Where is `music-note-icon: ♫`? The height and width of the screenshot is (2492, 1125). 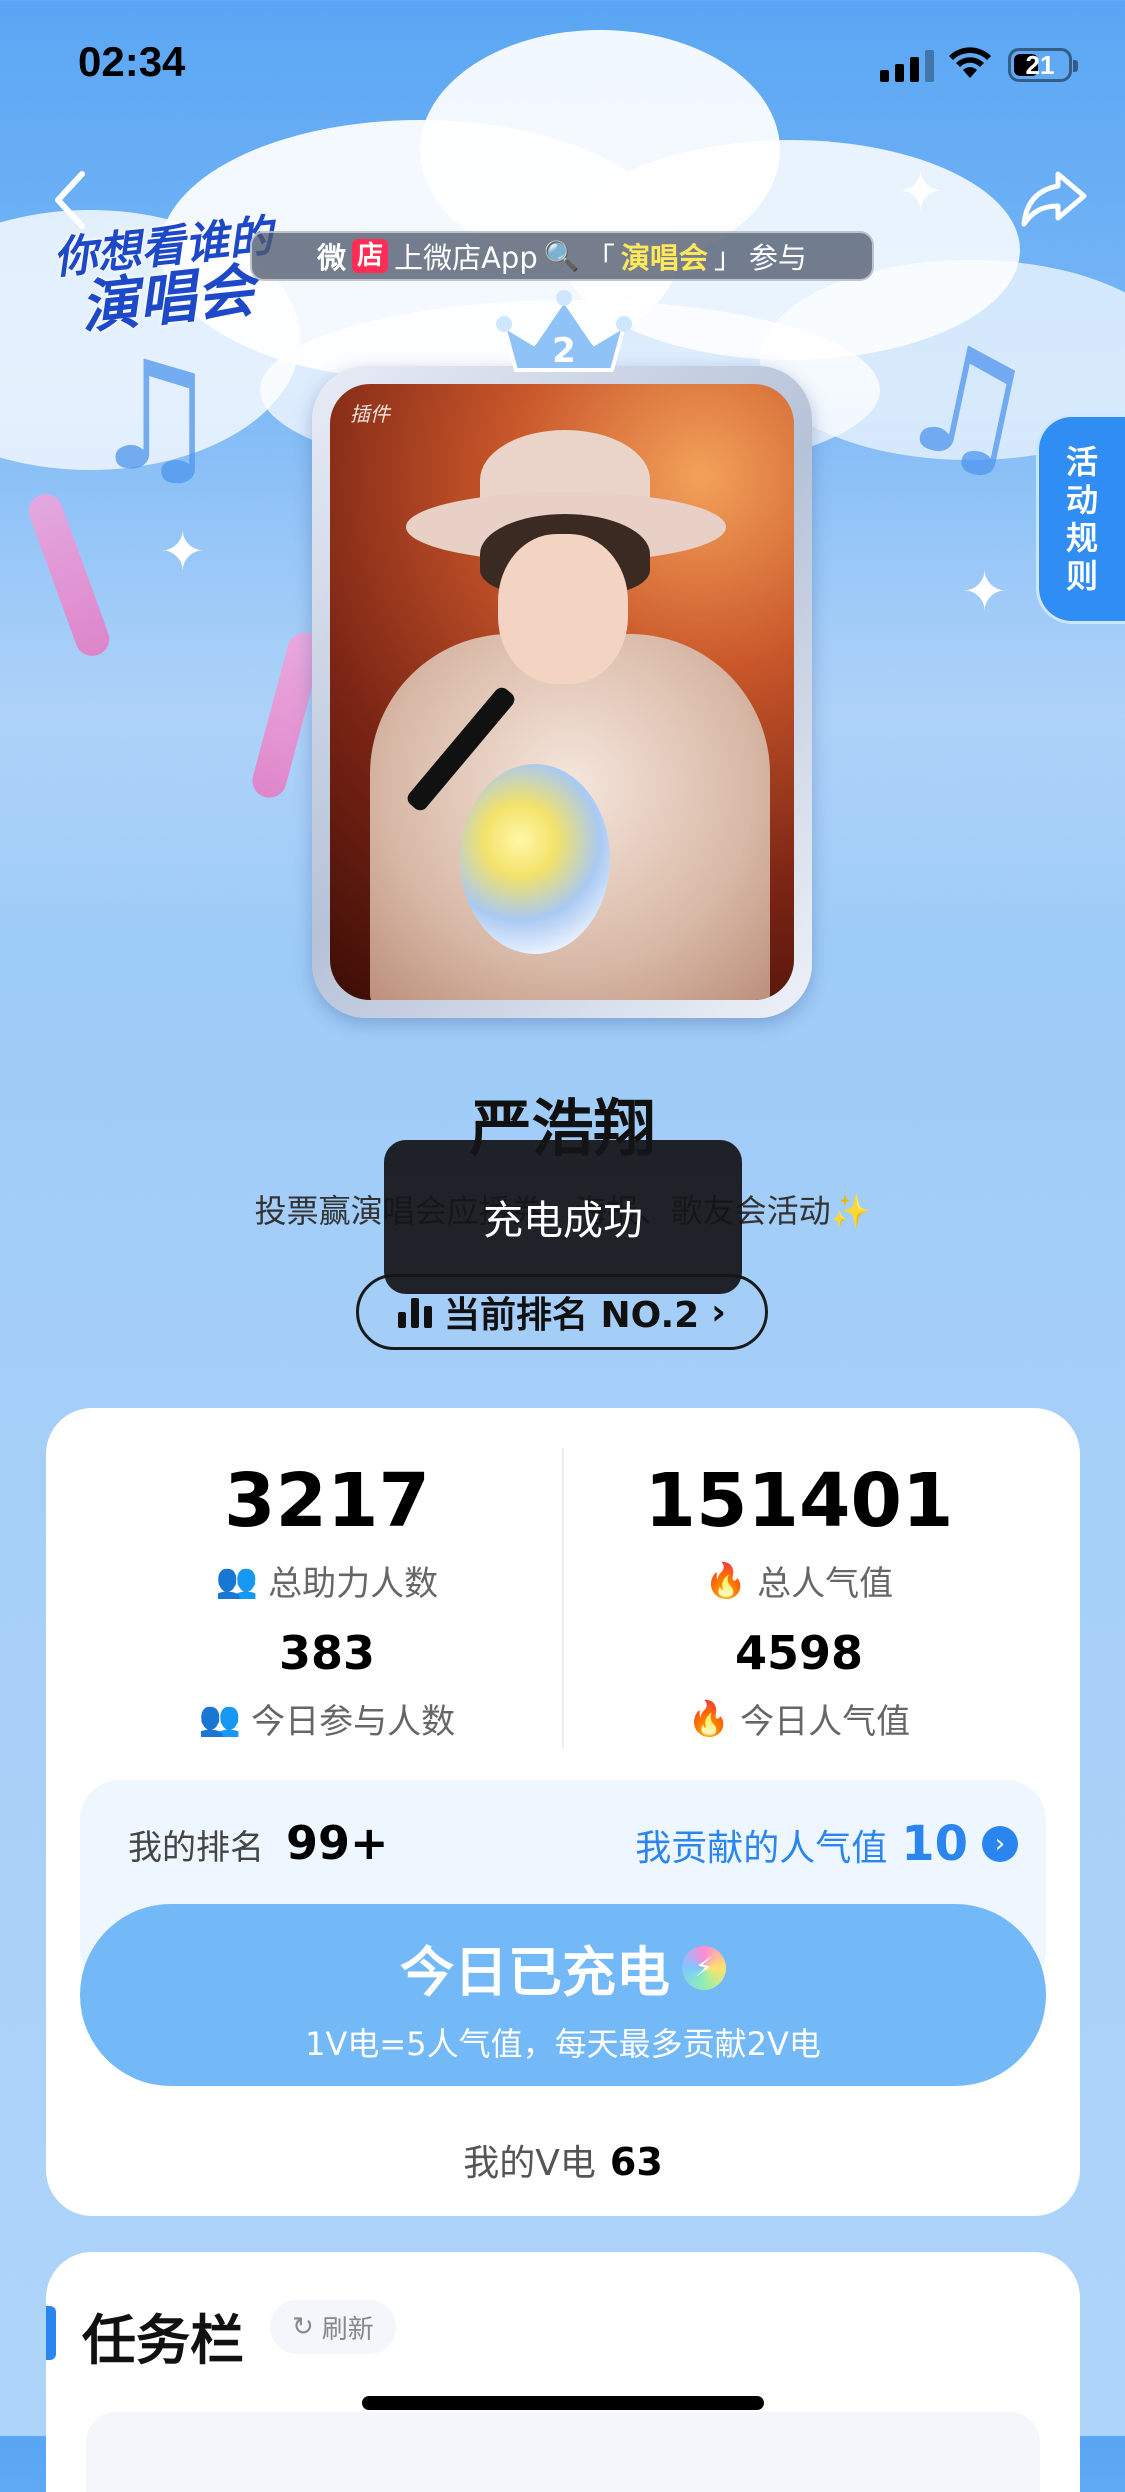 music-note-icon: ♫ is located at coordinates (155, 417).